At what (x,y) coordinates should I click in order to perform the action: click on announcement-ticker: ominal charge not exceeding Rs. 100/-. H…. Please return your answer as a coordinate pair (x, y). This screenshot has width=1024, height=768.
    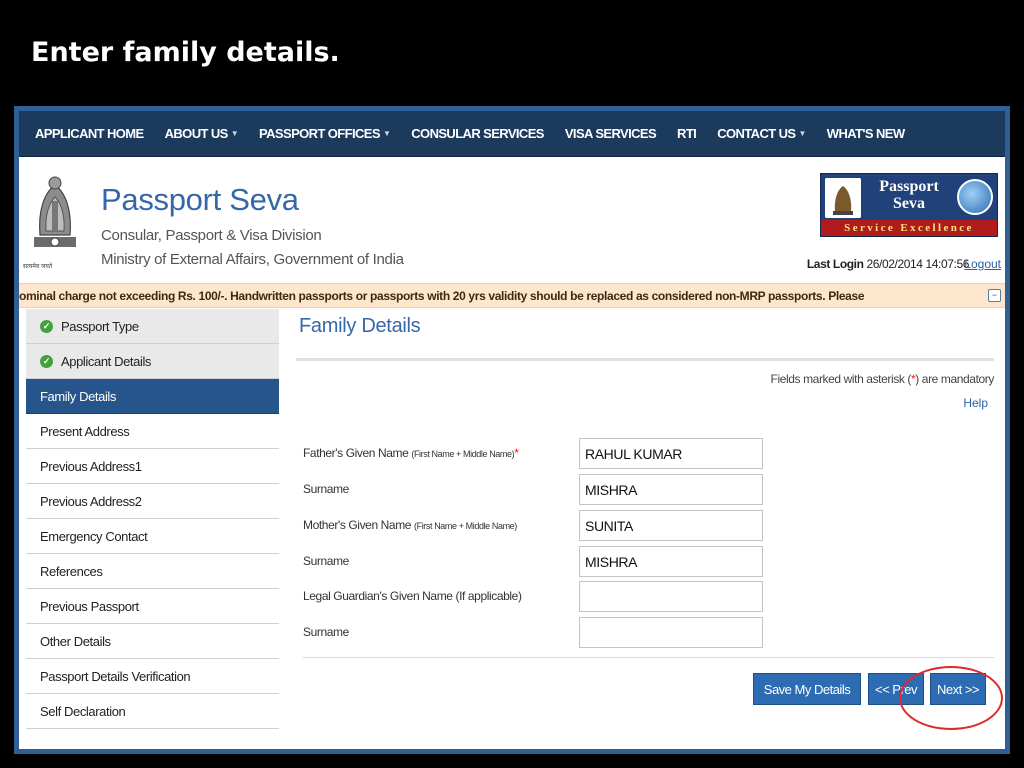
    Looking at the image, I should click on (512, 295).